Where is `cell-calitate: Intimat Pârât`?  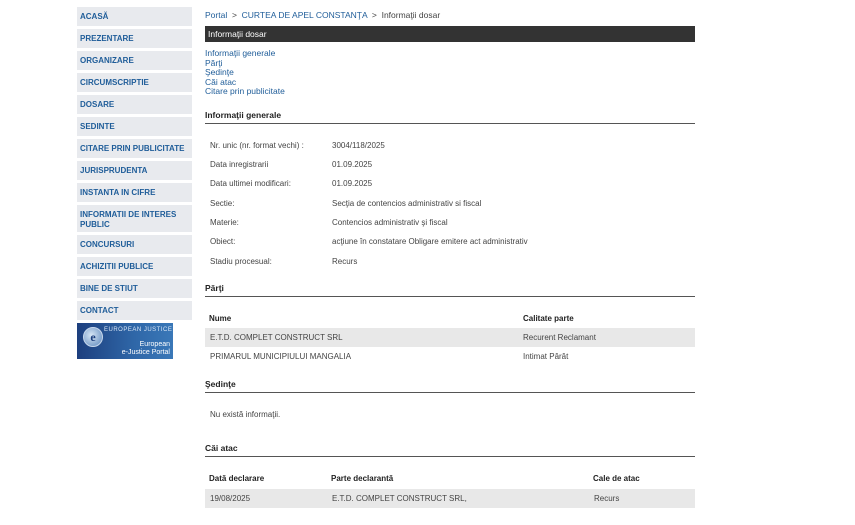
cell-calitate: Intimat Pârât is located at coordinates (546, 356).